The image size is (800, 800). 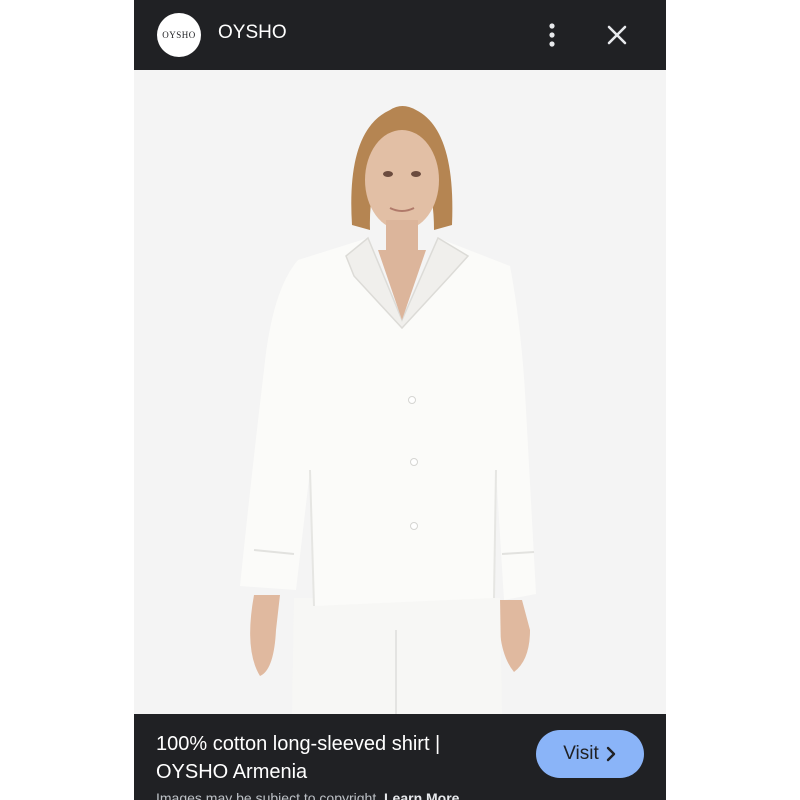 What do you see at coordinates (400, 35) in the screenshot?
I see `viewer-header: OYSHO OYSHO` at bounding box center [400, 35].